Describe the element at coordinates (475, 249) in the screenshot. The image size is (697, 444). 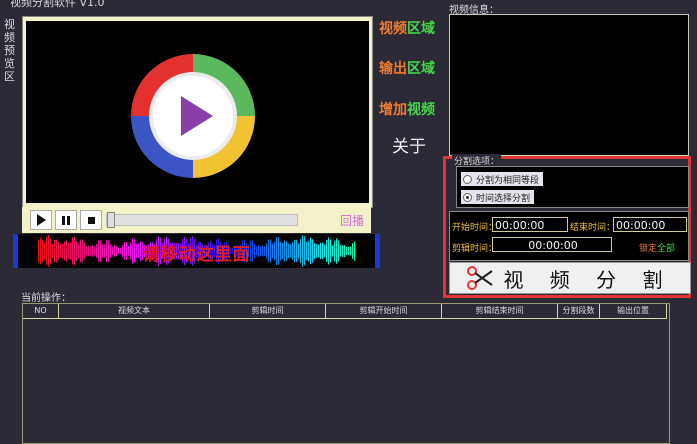
I see `clip-time-label: 剪辑时间：` at that location.